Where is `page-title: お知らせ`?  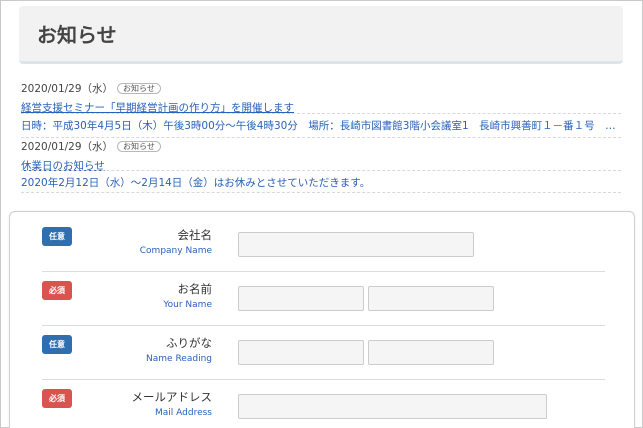
page-title: お知らせ is located at coordinates (77, 35).